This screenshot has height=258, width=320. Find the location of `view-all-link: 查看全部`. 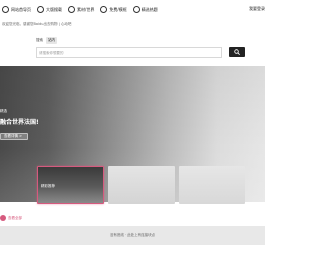

view-all-link: 查看全部 is located at coordinates (11, 218).